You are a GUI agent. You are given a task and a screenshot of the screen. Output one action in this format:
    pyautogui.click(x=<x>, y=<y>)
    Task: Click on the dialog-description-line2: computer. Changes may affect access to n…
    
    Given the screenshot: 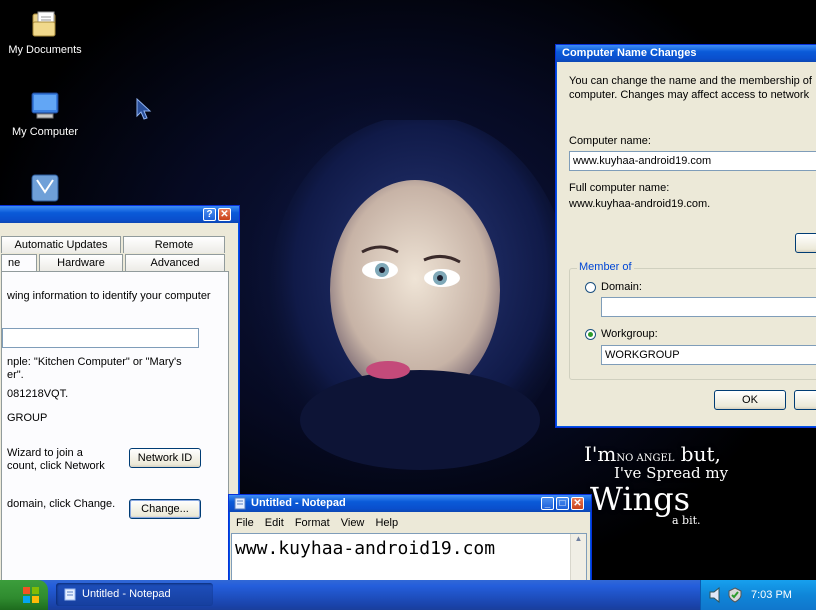 What is the action you would take?
    pyautogui.click(x=689, y=95)
    